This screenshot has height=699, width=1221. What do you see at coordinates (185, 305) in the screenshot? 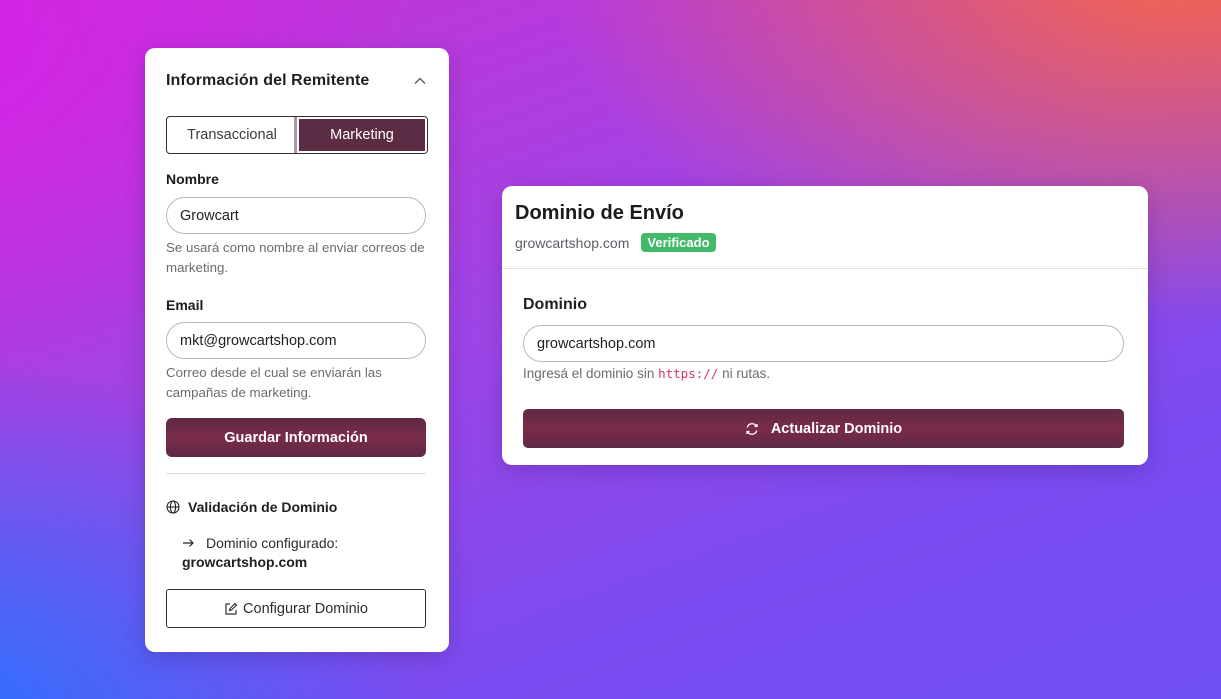
I see `email-label: Email` at bounding box center [185, 305].